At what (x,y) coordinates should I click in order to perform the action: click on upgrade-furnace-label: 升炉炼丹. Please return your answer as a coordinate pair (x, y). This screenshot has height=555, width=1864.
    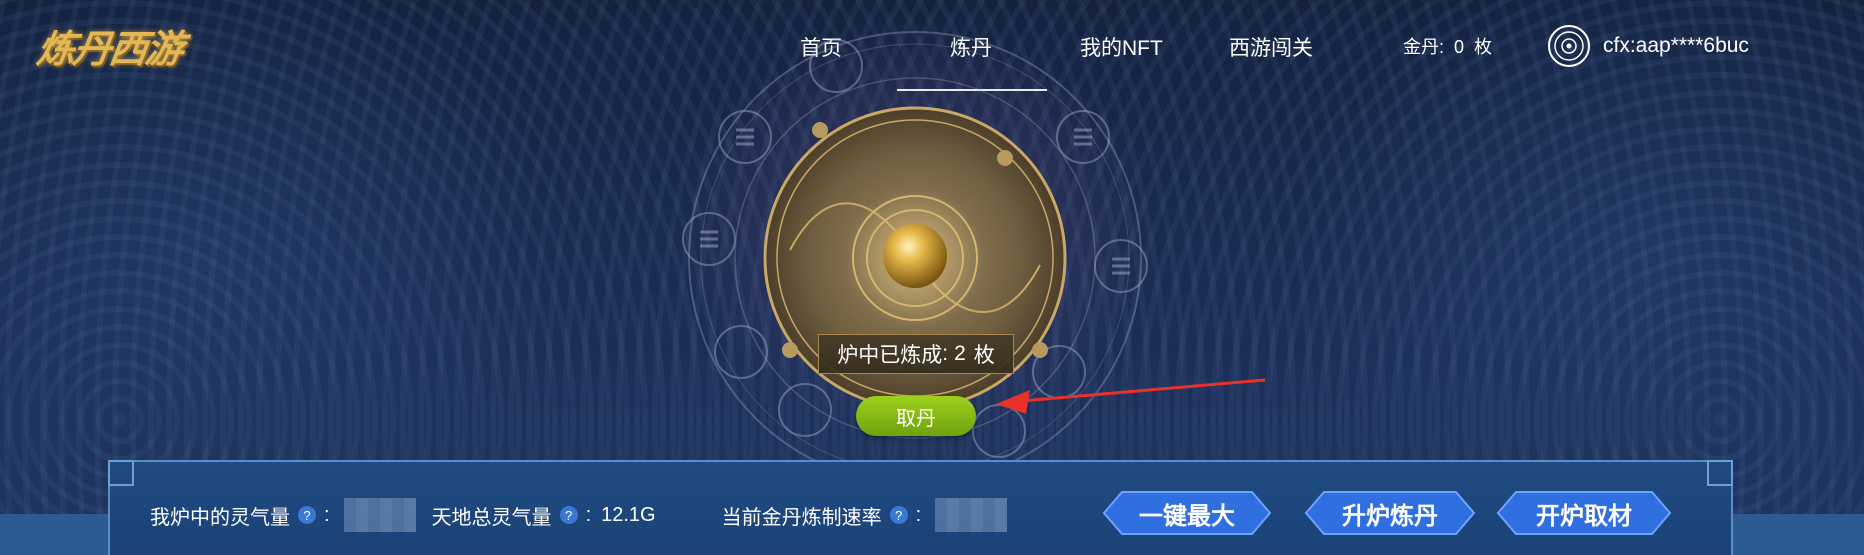
    Looking at the image, I should click on (1390, 516).